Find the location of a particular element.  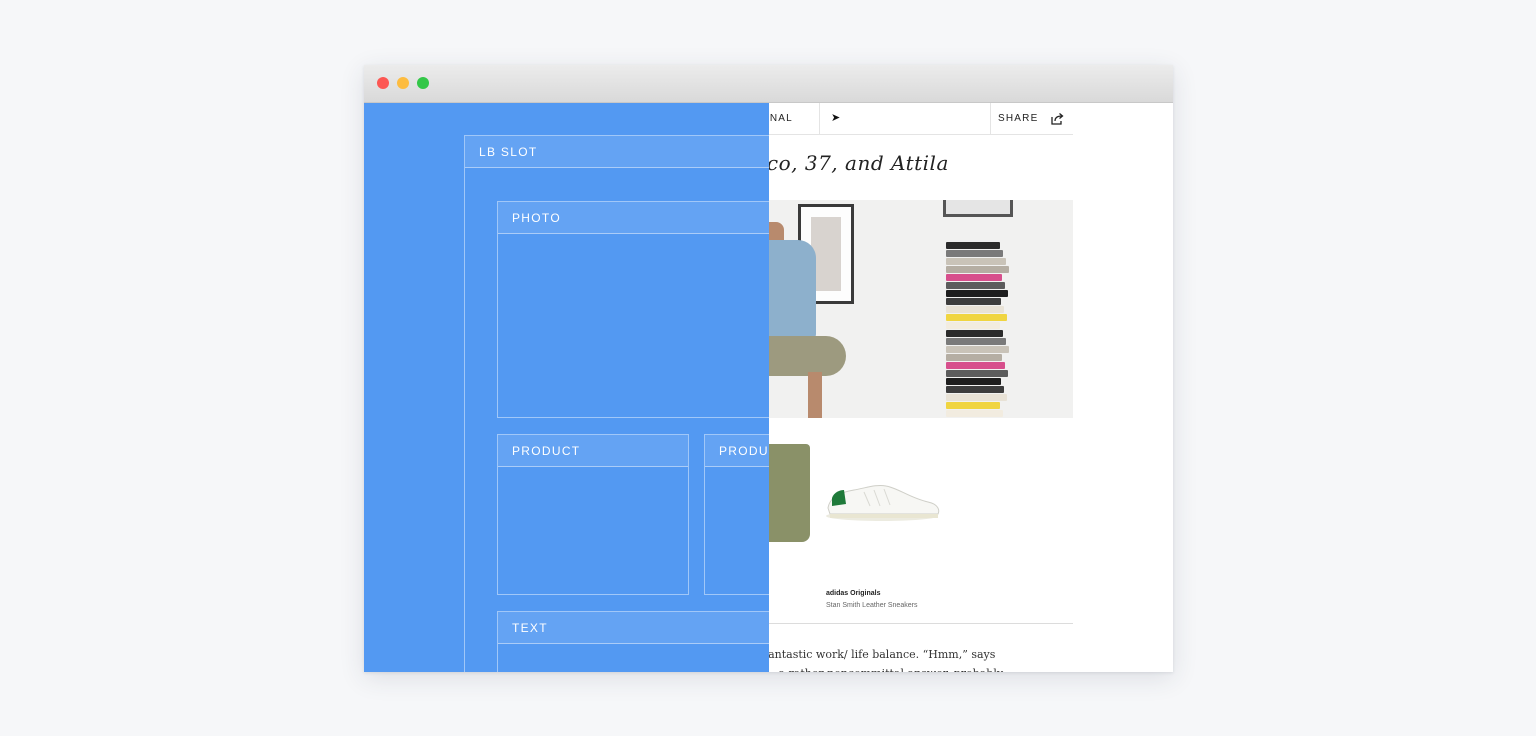

photo-slot-label: PHOTO is located at coordinates (536, 218).